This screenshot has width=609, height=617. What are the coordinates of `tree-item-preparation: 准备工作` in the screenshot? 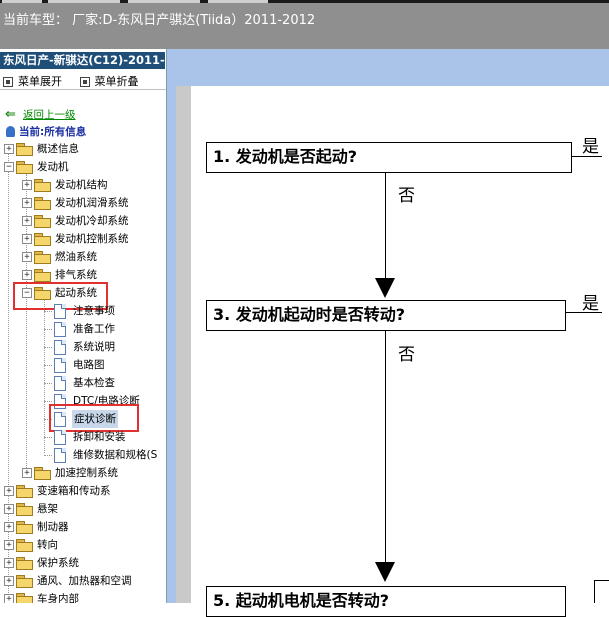 It's located at (83, 329).